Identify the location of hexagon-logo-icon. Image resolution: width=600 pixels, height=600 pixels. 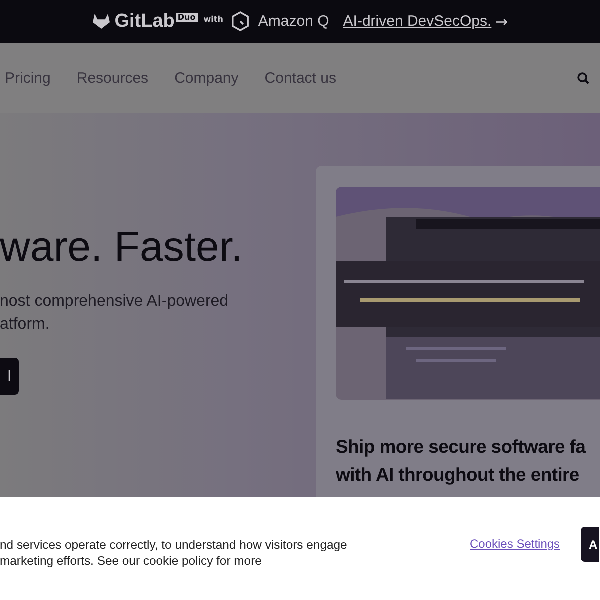
(240, 21).